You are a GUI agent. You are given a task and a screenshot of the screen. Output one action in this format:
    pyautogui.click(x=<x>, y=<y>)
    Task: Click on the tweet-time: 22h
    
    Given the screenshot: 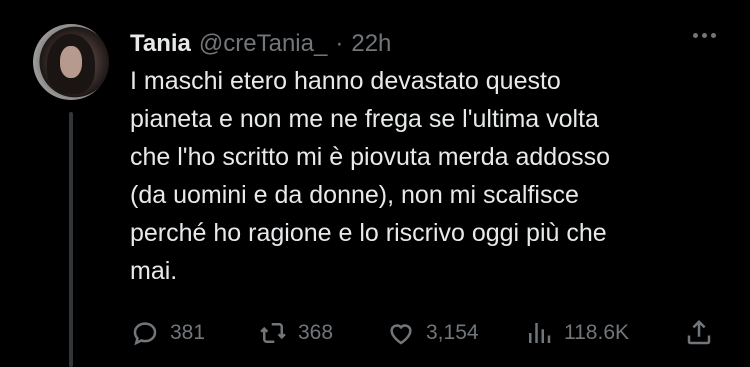 What is the action you would take?
    pyautogui.click(x=371, y=44)
    